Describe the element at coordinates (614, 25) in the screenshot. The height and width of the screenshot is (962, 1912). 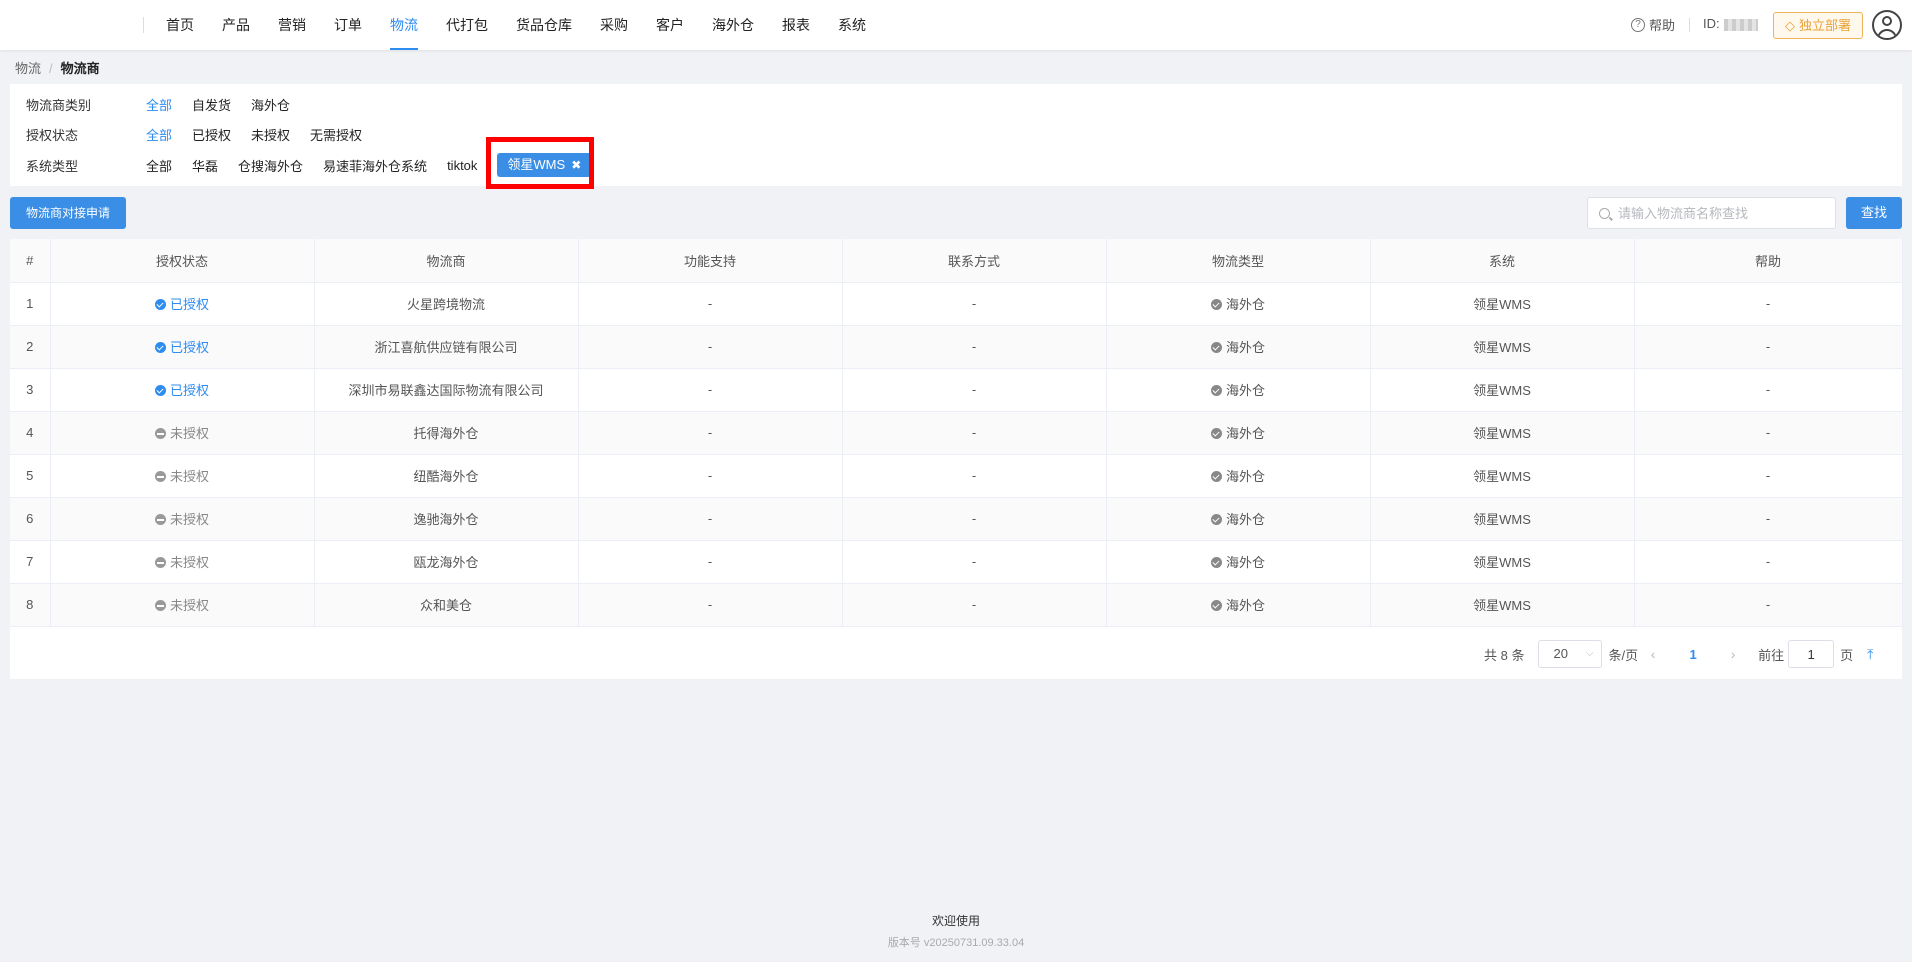
I see `nav-item-7: 采购` at that location.